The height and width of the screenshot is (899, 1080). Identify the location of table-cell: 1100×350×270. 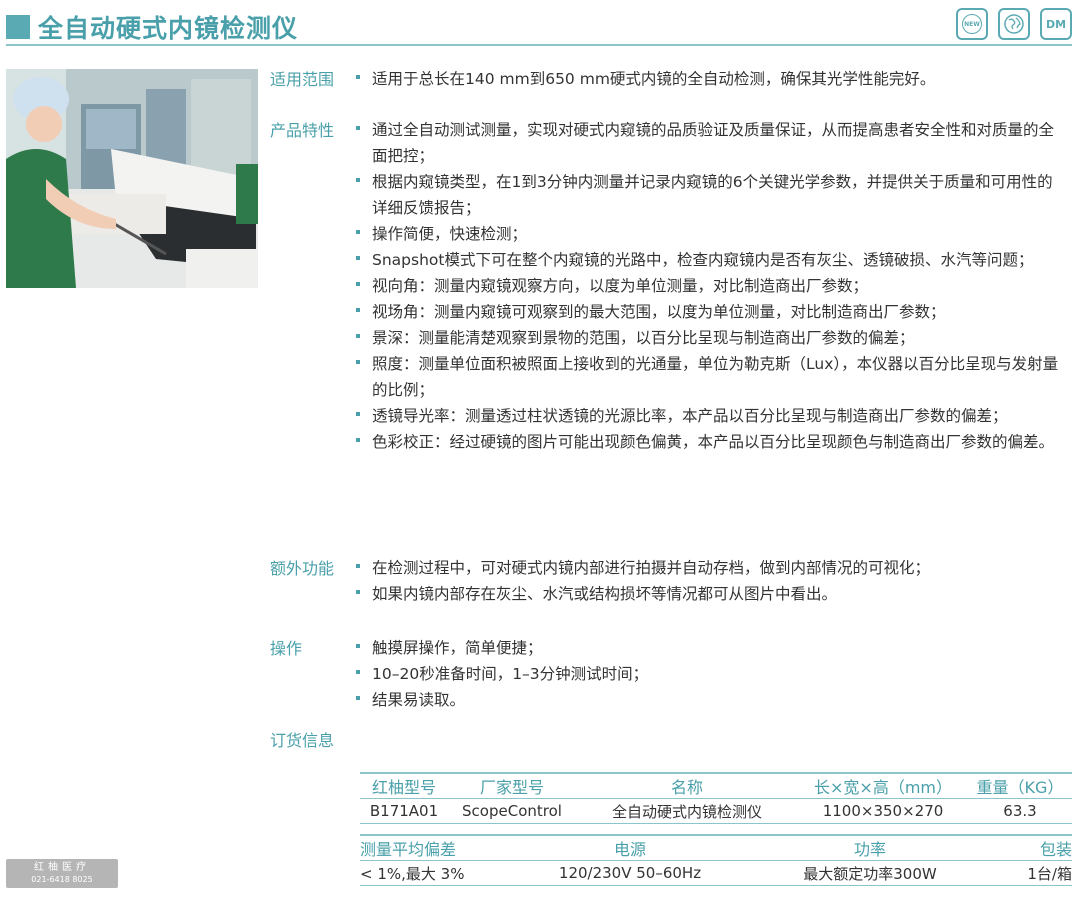
(883, 811).